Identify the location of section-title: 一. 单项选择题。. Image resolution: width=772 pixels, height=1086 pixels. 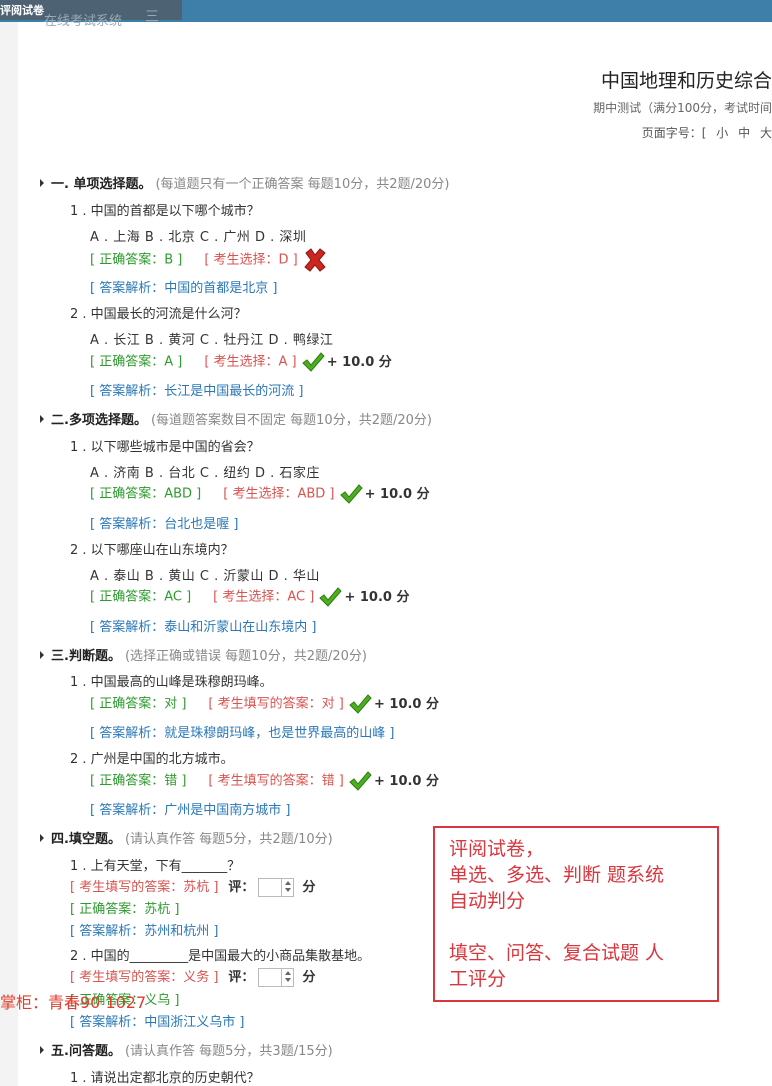
(101, 184).